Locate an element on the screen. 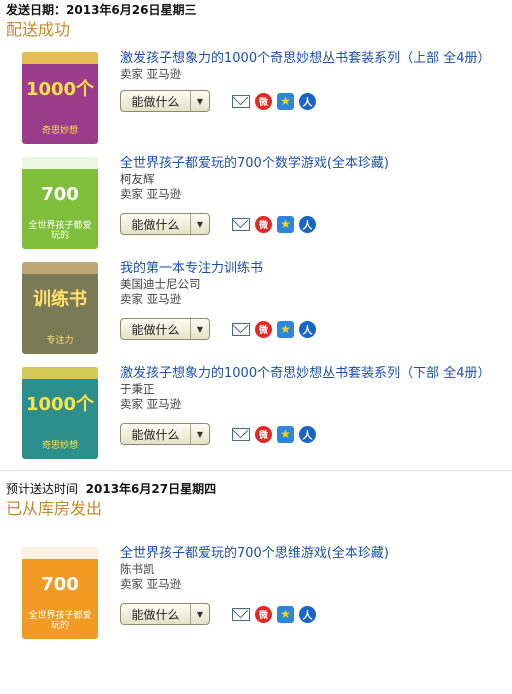 The height and width of the screenshot is (694, 512). expected-date: 预计送达时间 2013年6月27日星期四 is located at coordinates (111, 489).